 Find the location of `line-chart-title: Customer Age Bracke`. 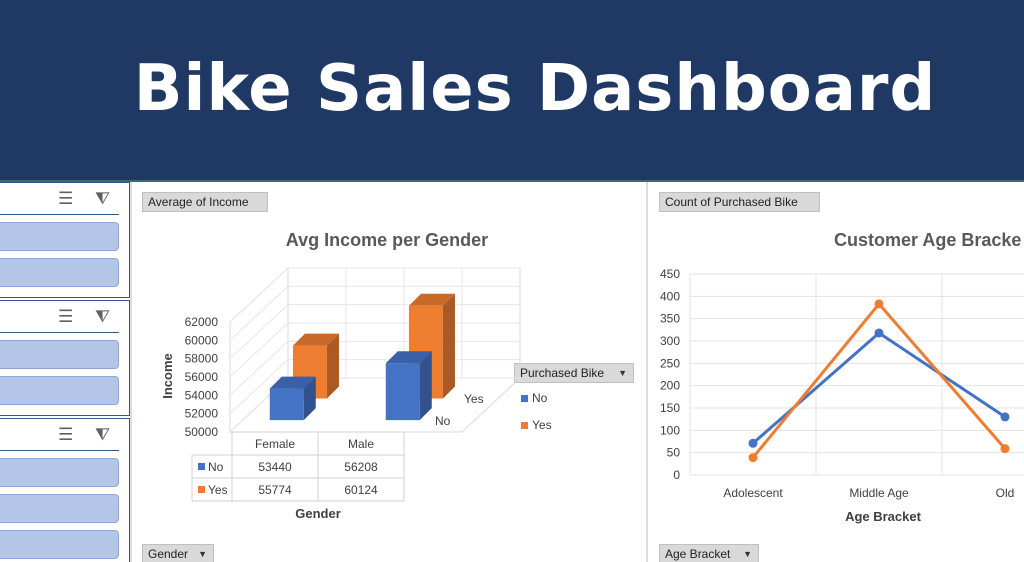

line-chart-title: Customer Age Bracke is located at coordinates (927, 240).